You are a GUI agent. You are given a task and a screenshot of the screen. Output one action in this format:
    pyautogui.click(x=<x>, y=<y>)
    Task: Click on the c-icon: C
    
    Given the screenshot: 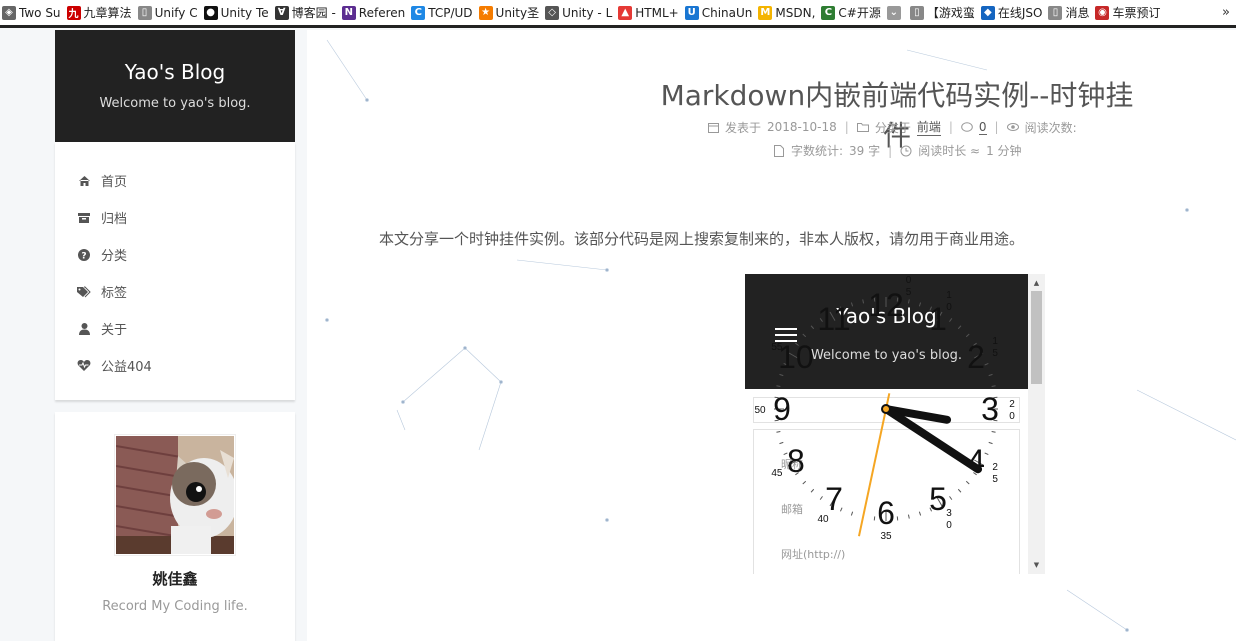 What is the action you would take?
    pyautogui.click(x=418, y=12)
    